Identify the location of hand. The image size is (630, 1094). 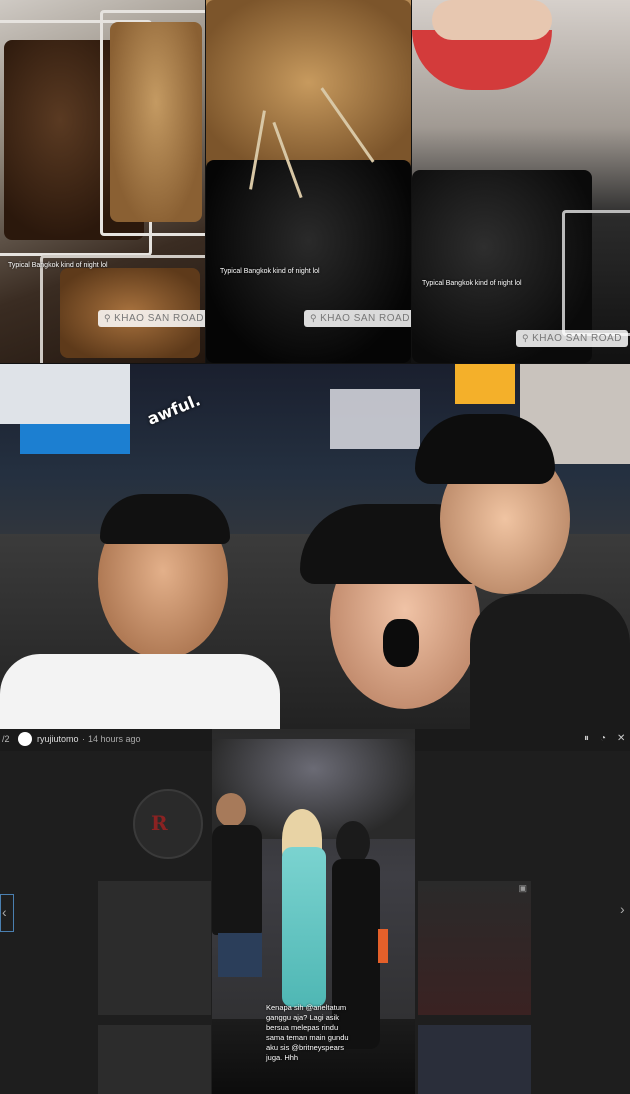
(492, 20).